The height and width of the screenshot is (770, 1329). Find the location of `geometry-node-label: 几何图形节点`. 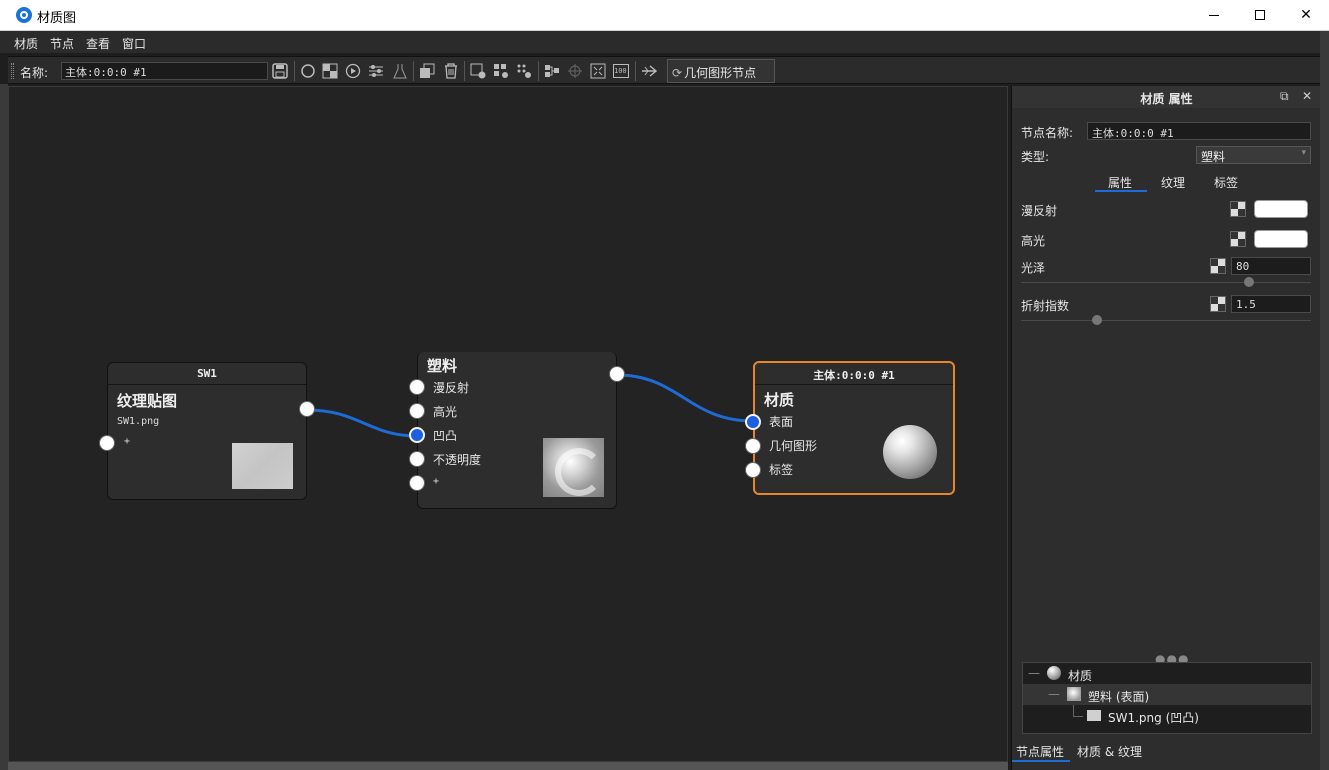

geometry-node-label: 几何图形节点 is located at coordinates (720, 73).